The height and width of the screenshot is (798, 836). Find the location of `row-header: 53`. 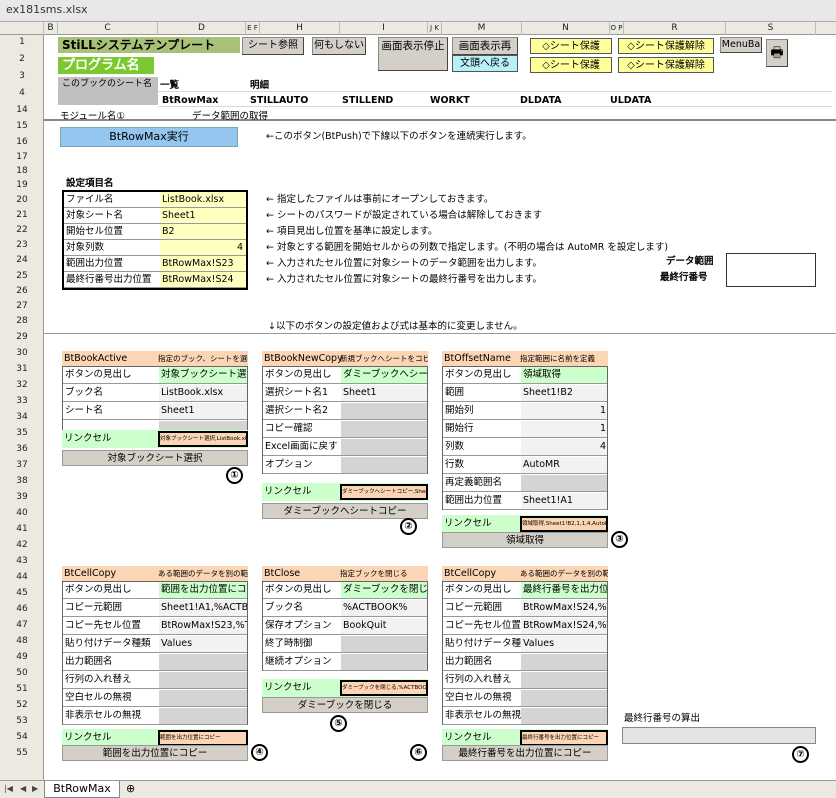

row-header: 53 is located at coordinates (22, 721).